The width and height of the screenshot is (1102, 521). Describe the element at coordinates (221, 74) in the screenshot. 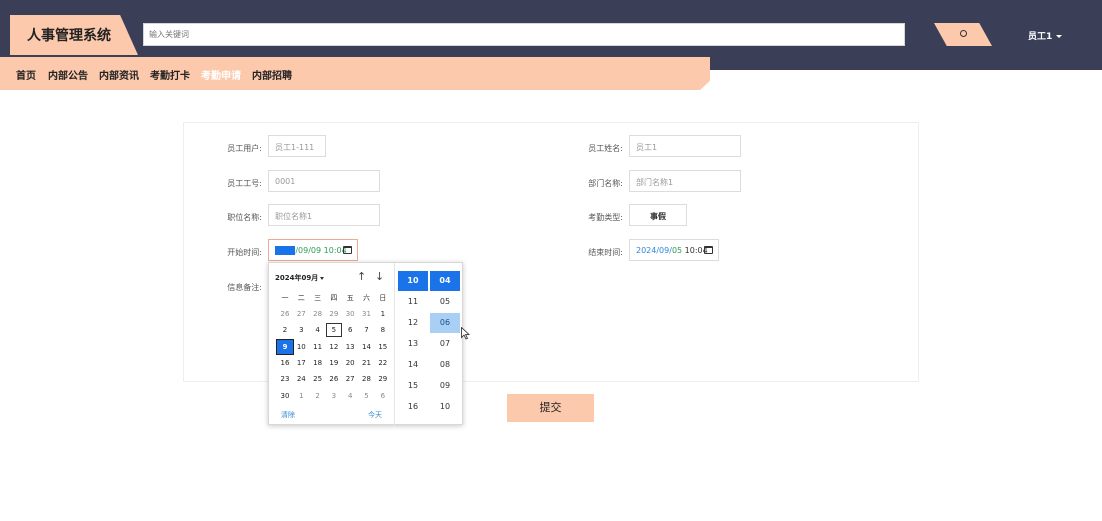

I see `nav-attendance-request: 考勤申请` at that location.